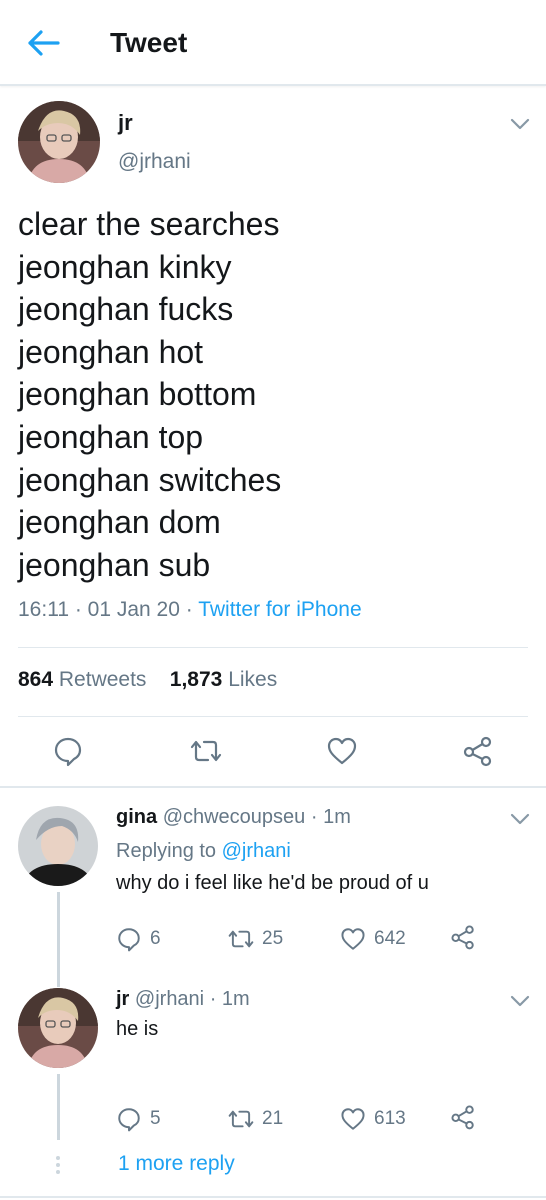  I want to click on like-action: 613, so click(373, 1119).